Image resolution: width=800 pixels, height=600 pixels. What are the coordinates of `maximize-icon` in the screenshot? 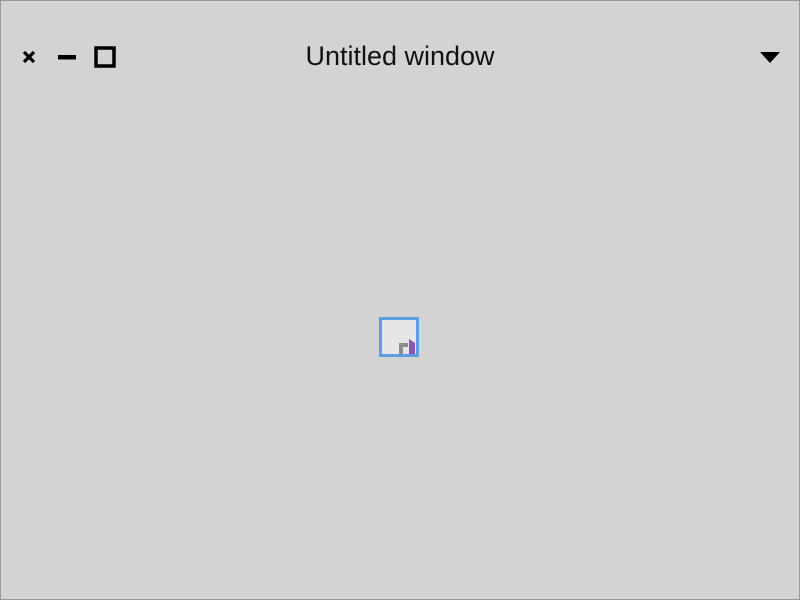 It's located at (105, 57).